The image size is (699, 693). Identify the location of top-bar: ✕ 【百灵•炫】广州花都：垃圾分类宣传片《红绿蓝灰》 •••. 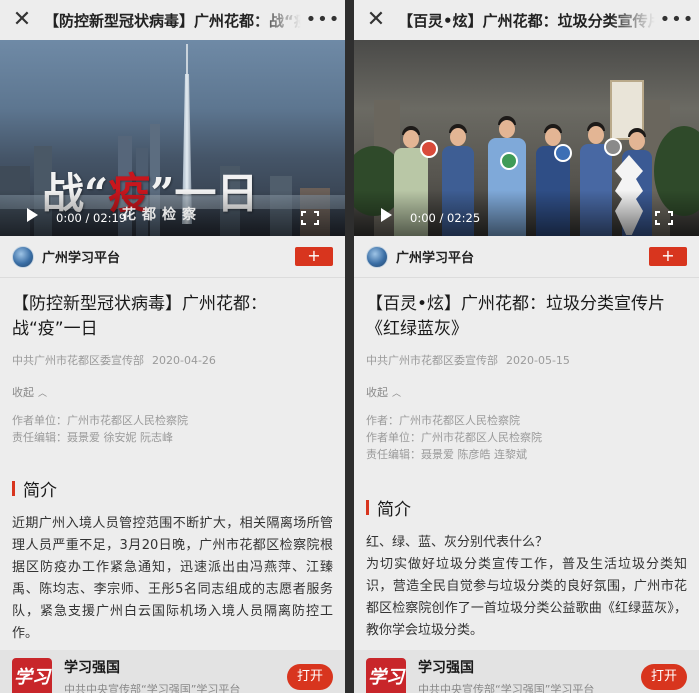
(526, 20).